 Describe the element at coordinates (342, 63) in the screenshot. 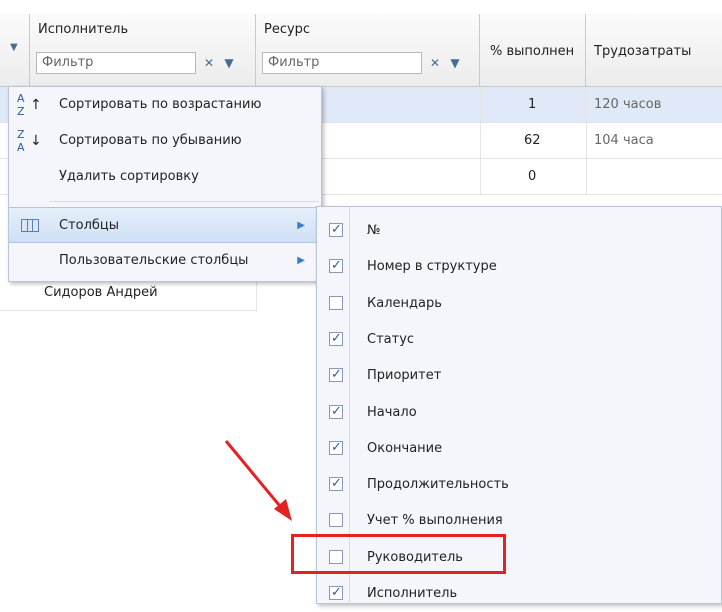

I see `resource-filter-input: Фильтр` at that location.